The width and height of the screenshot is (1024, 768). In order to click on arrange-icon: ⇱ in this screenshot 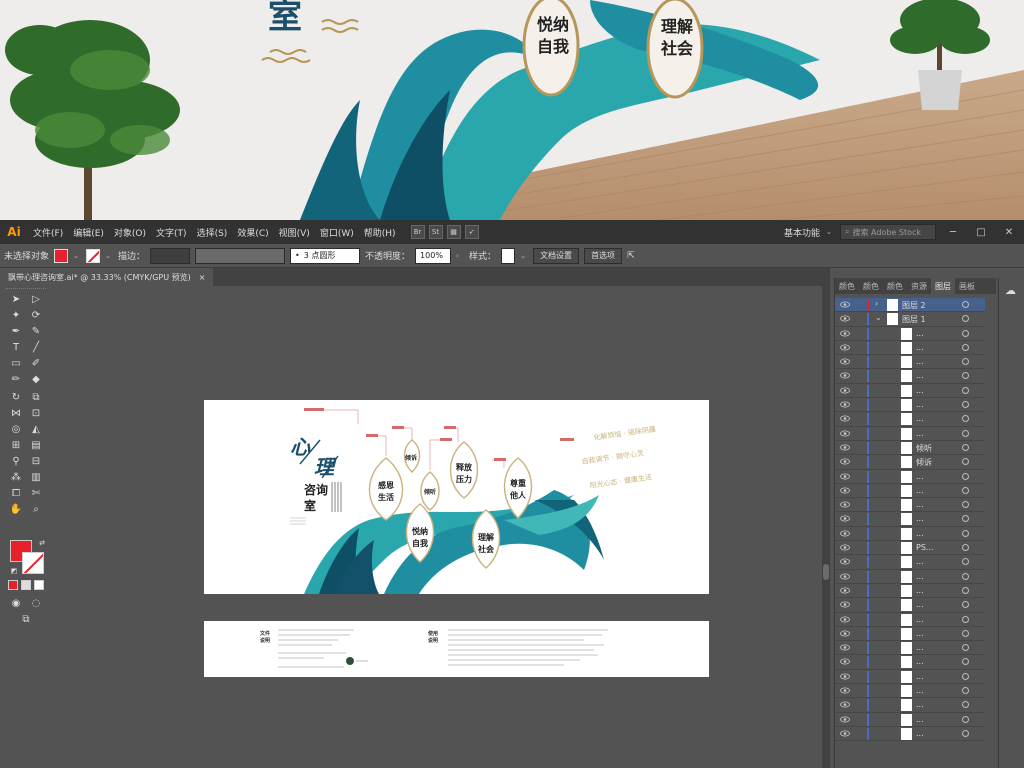, I will do `click(631, 256)`.